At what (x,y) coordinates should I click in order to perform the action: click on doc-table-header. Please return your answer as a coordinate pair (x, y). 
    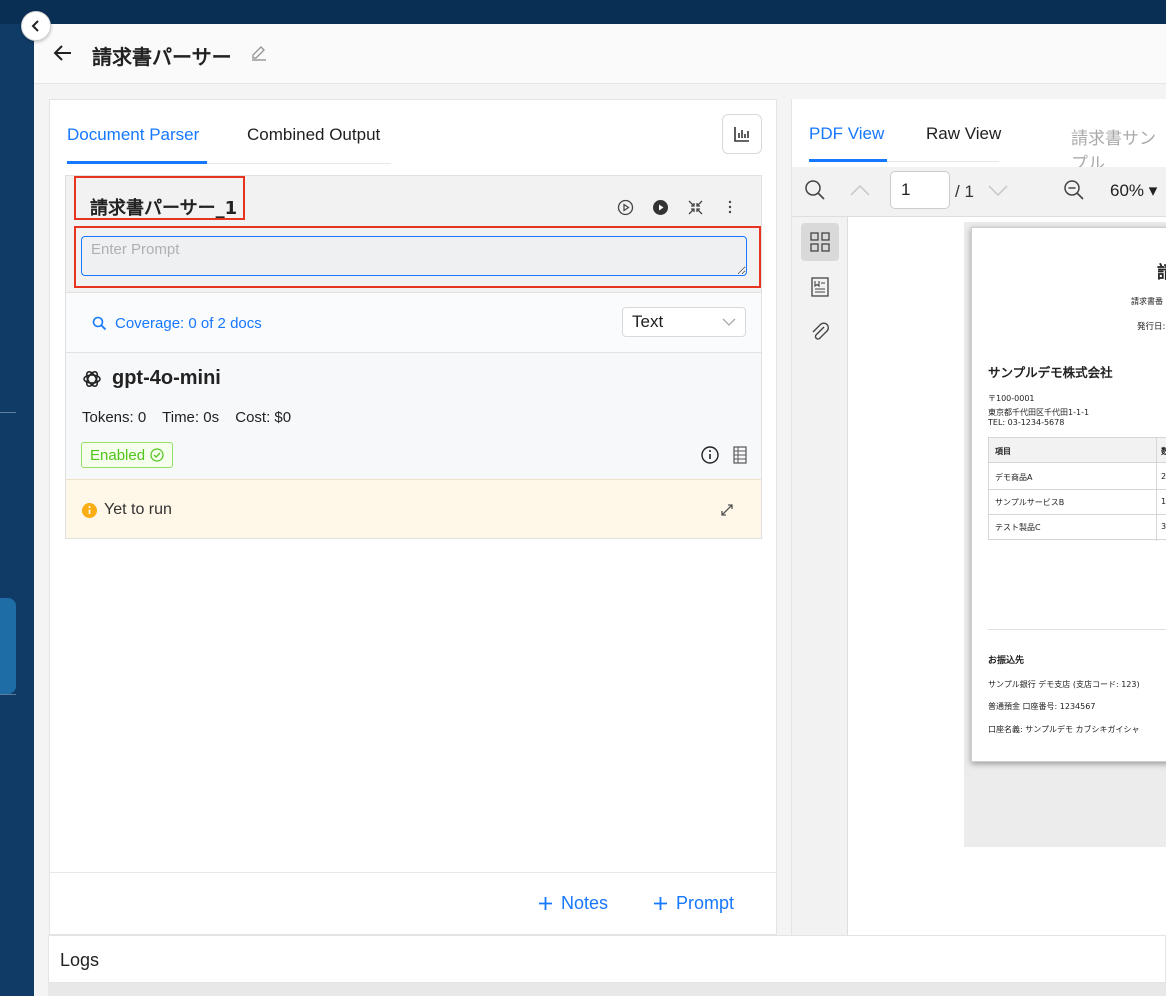
    Looking at the image, I should click on (1077, 450).